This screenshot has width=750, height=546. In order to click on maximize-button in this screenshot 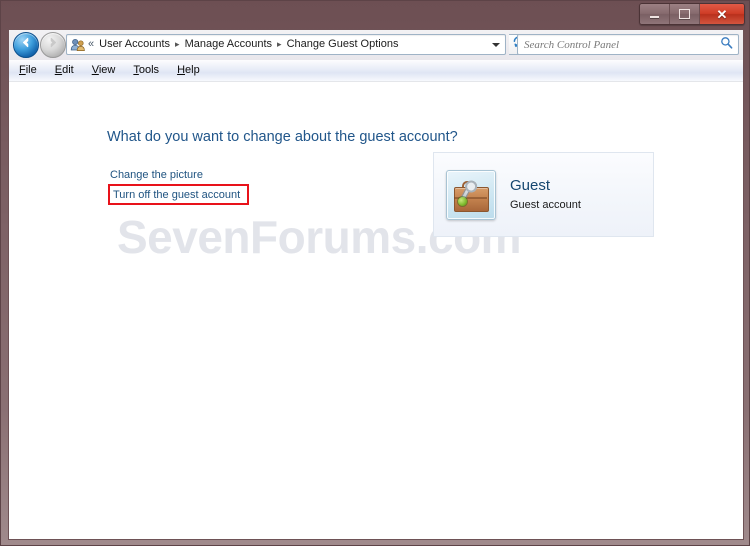, I will do `click(685, 14)`.